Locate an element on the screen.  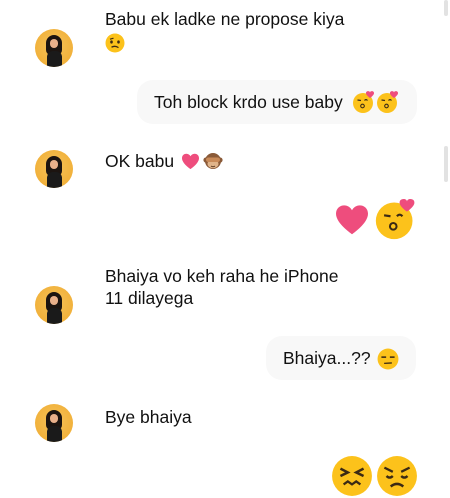
see-no-evil-monkey-icon is located at coordinates (213, 161).